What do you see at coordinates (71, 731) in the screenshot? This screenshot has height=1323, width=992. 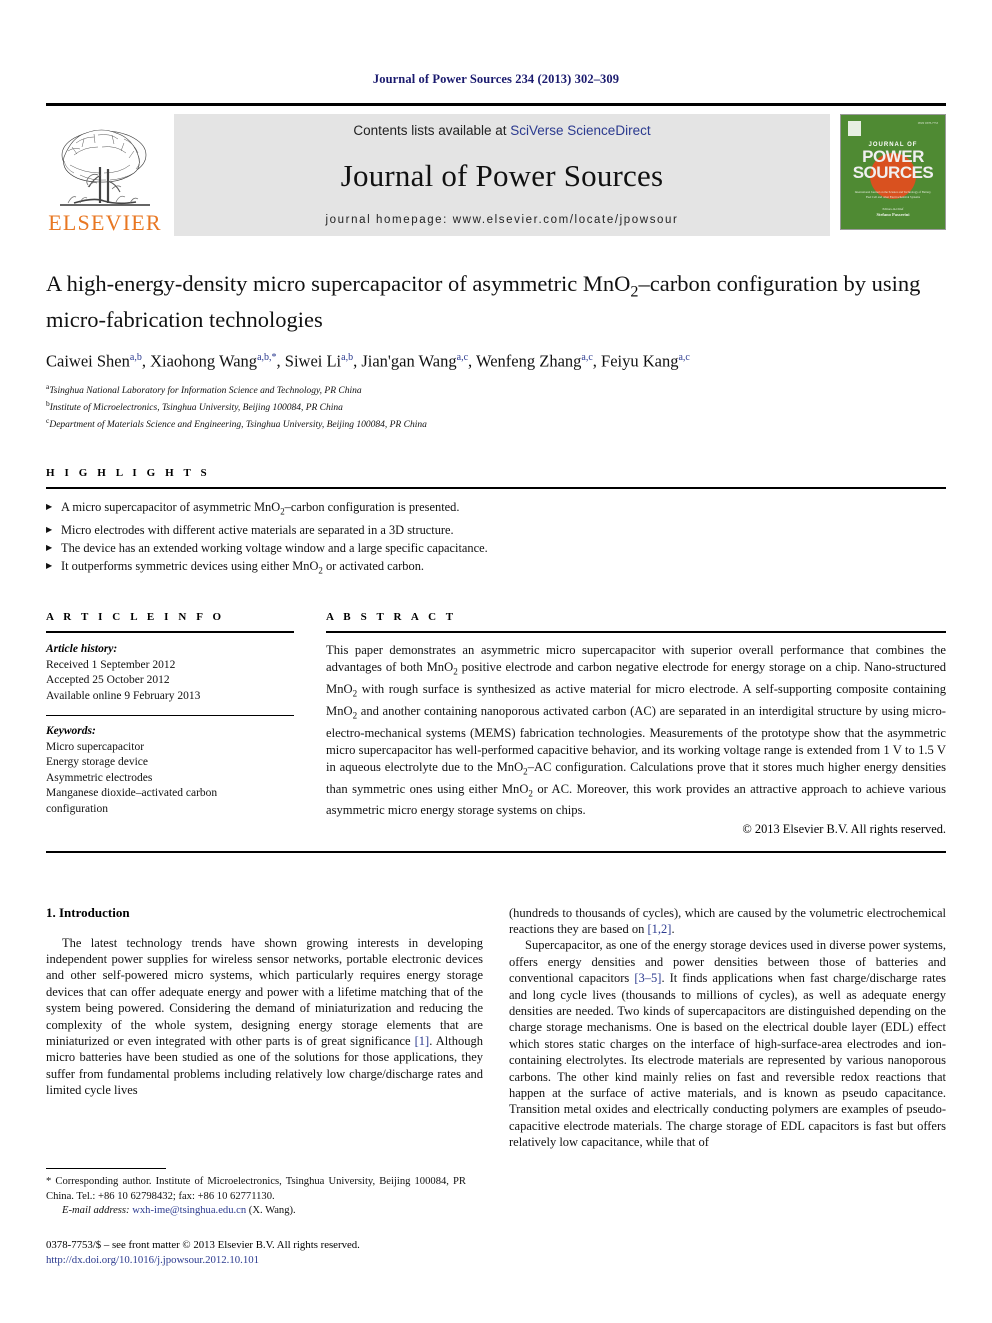 I see `keywords-label: Keywords:` at bounding box center [71, 731].